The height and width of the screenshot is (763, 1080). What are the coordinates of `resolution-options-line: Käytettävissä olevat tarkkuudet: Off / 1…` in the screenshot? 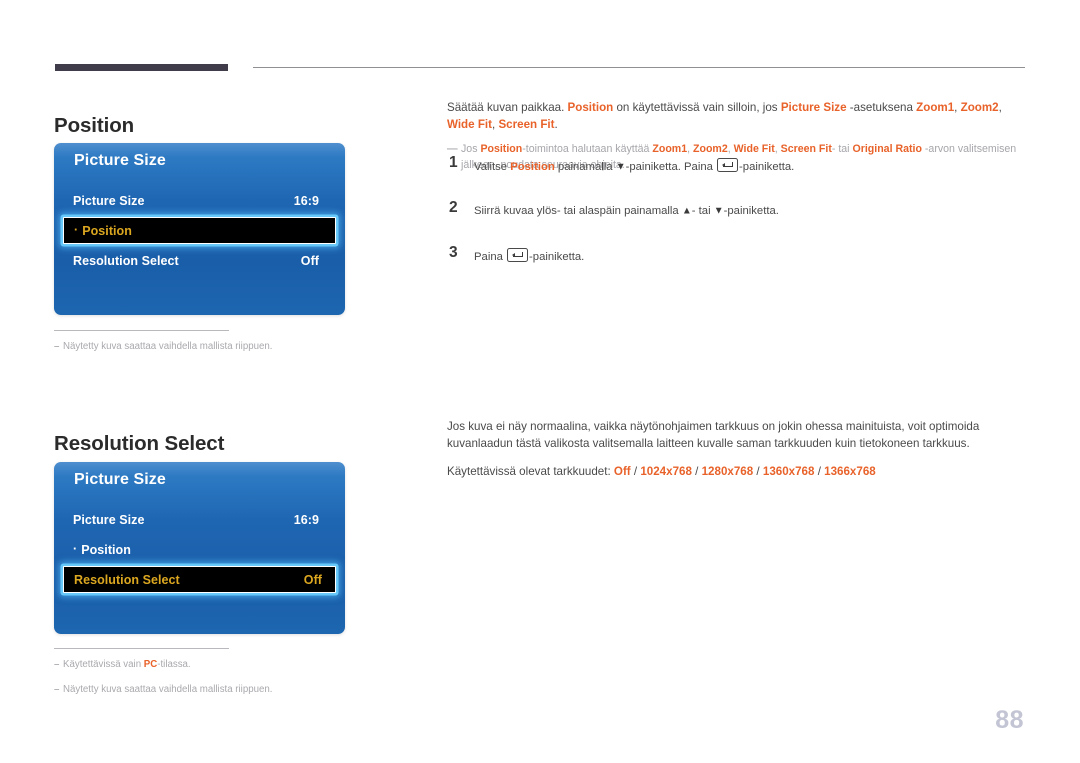 It's located at (737, 471).